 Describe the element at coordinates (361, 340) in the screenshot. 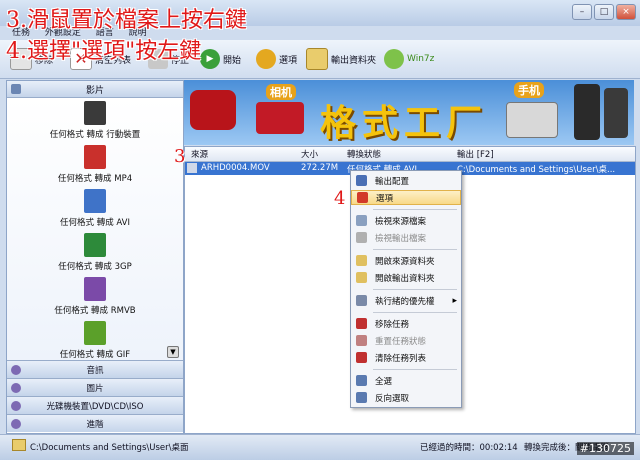

I see `reset-task-icon` at that location.